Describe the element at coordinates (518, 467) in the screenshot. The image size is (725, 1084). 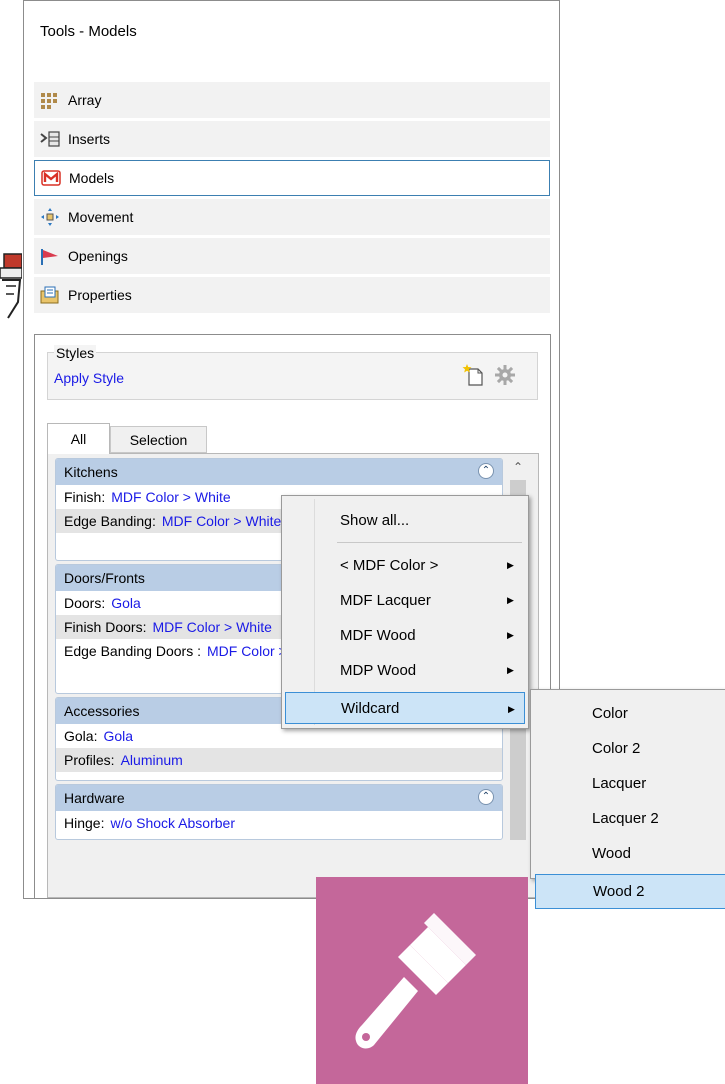
I see `scroll-up-icon: ⌃` at that location.